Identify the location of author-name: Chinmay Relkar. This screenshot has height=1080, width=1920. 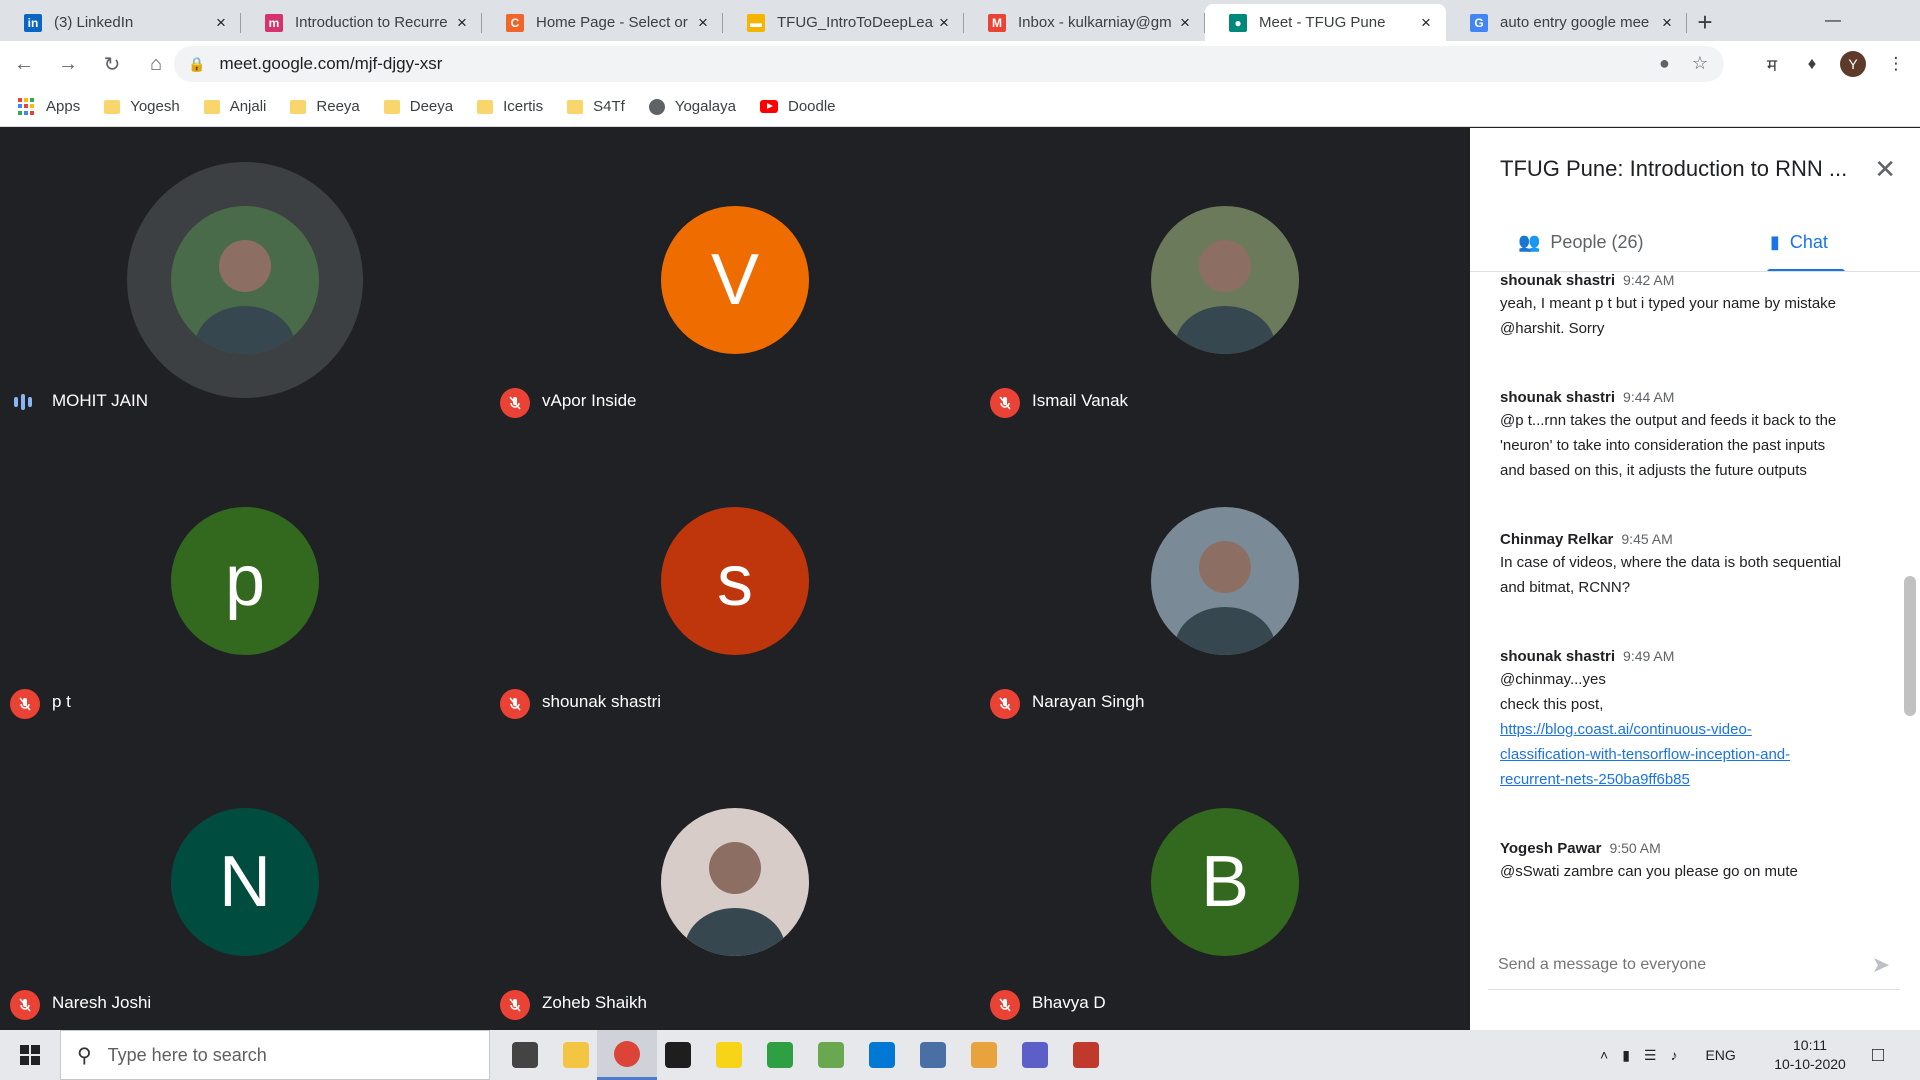
(1557, 539).